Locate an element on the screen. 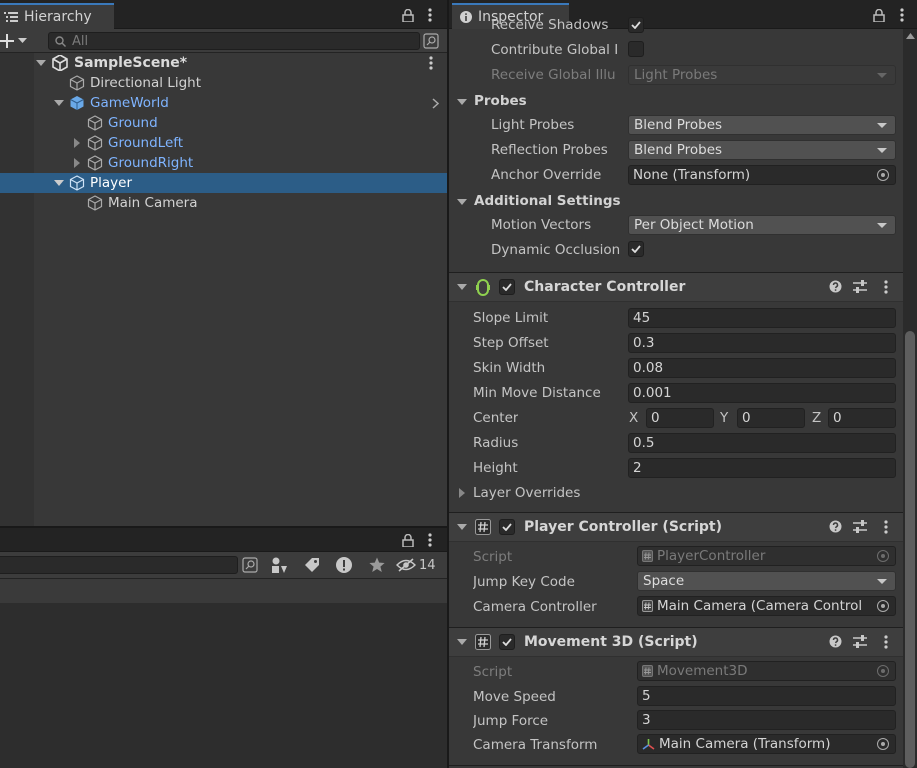 The image size is (917, 768). tab-hierarchy: Hierarchy is located at coordinates (57, 16).